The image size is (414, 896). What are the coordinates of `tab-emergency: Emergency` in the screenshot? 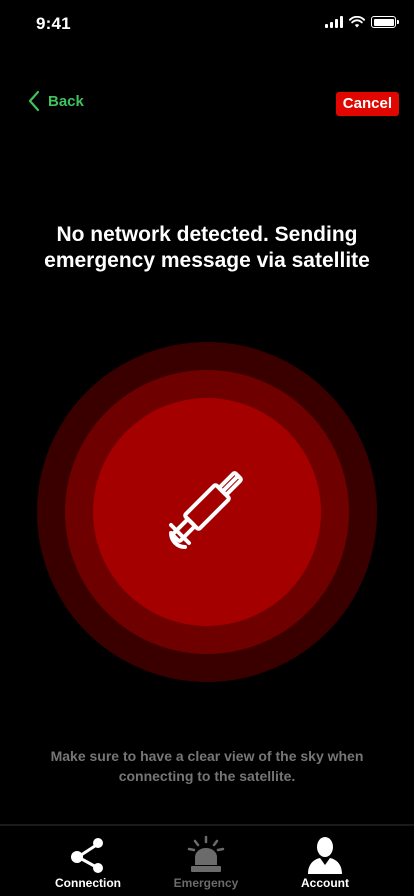 It's located at (206, 862).